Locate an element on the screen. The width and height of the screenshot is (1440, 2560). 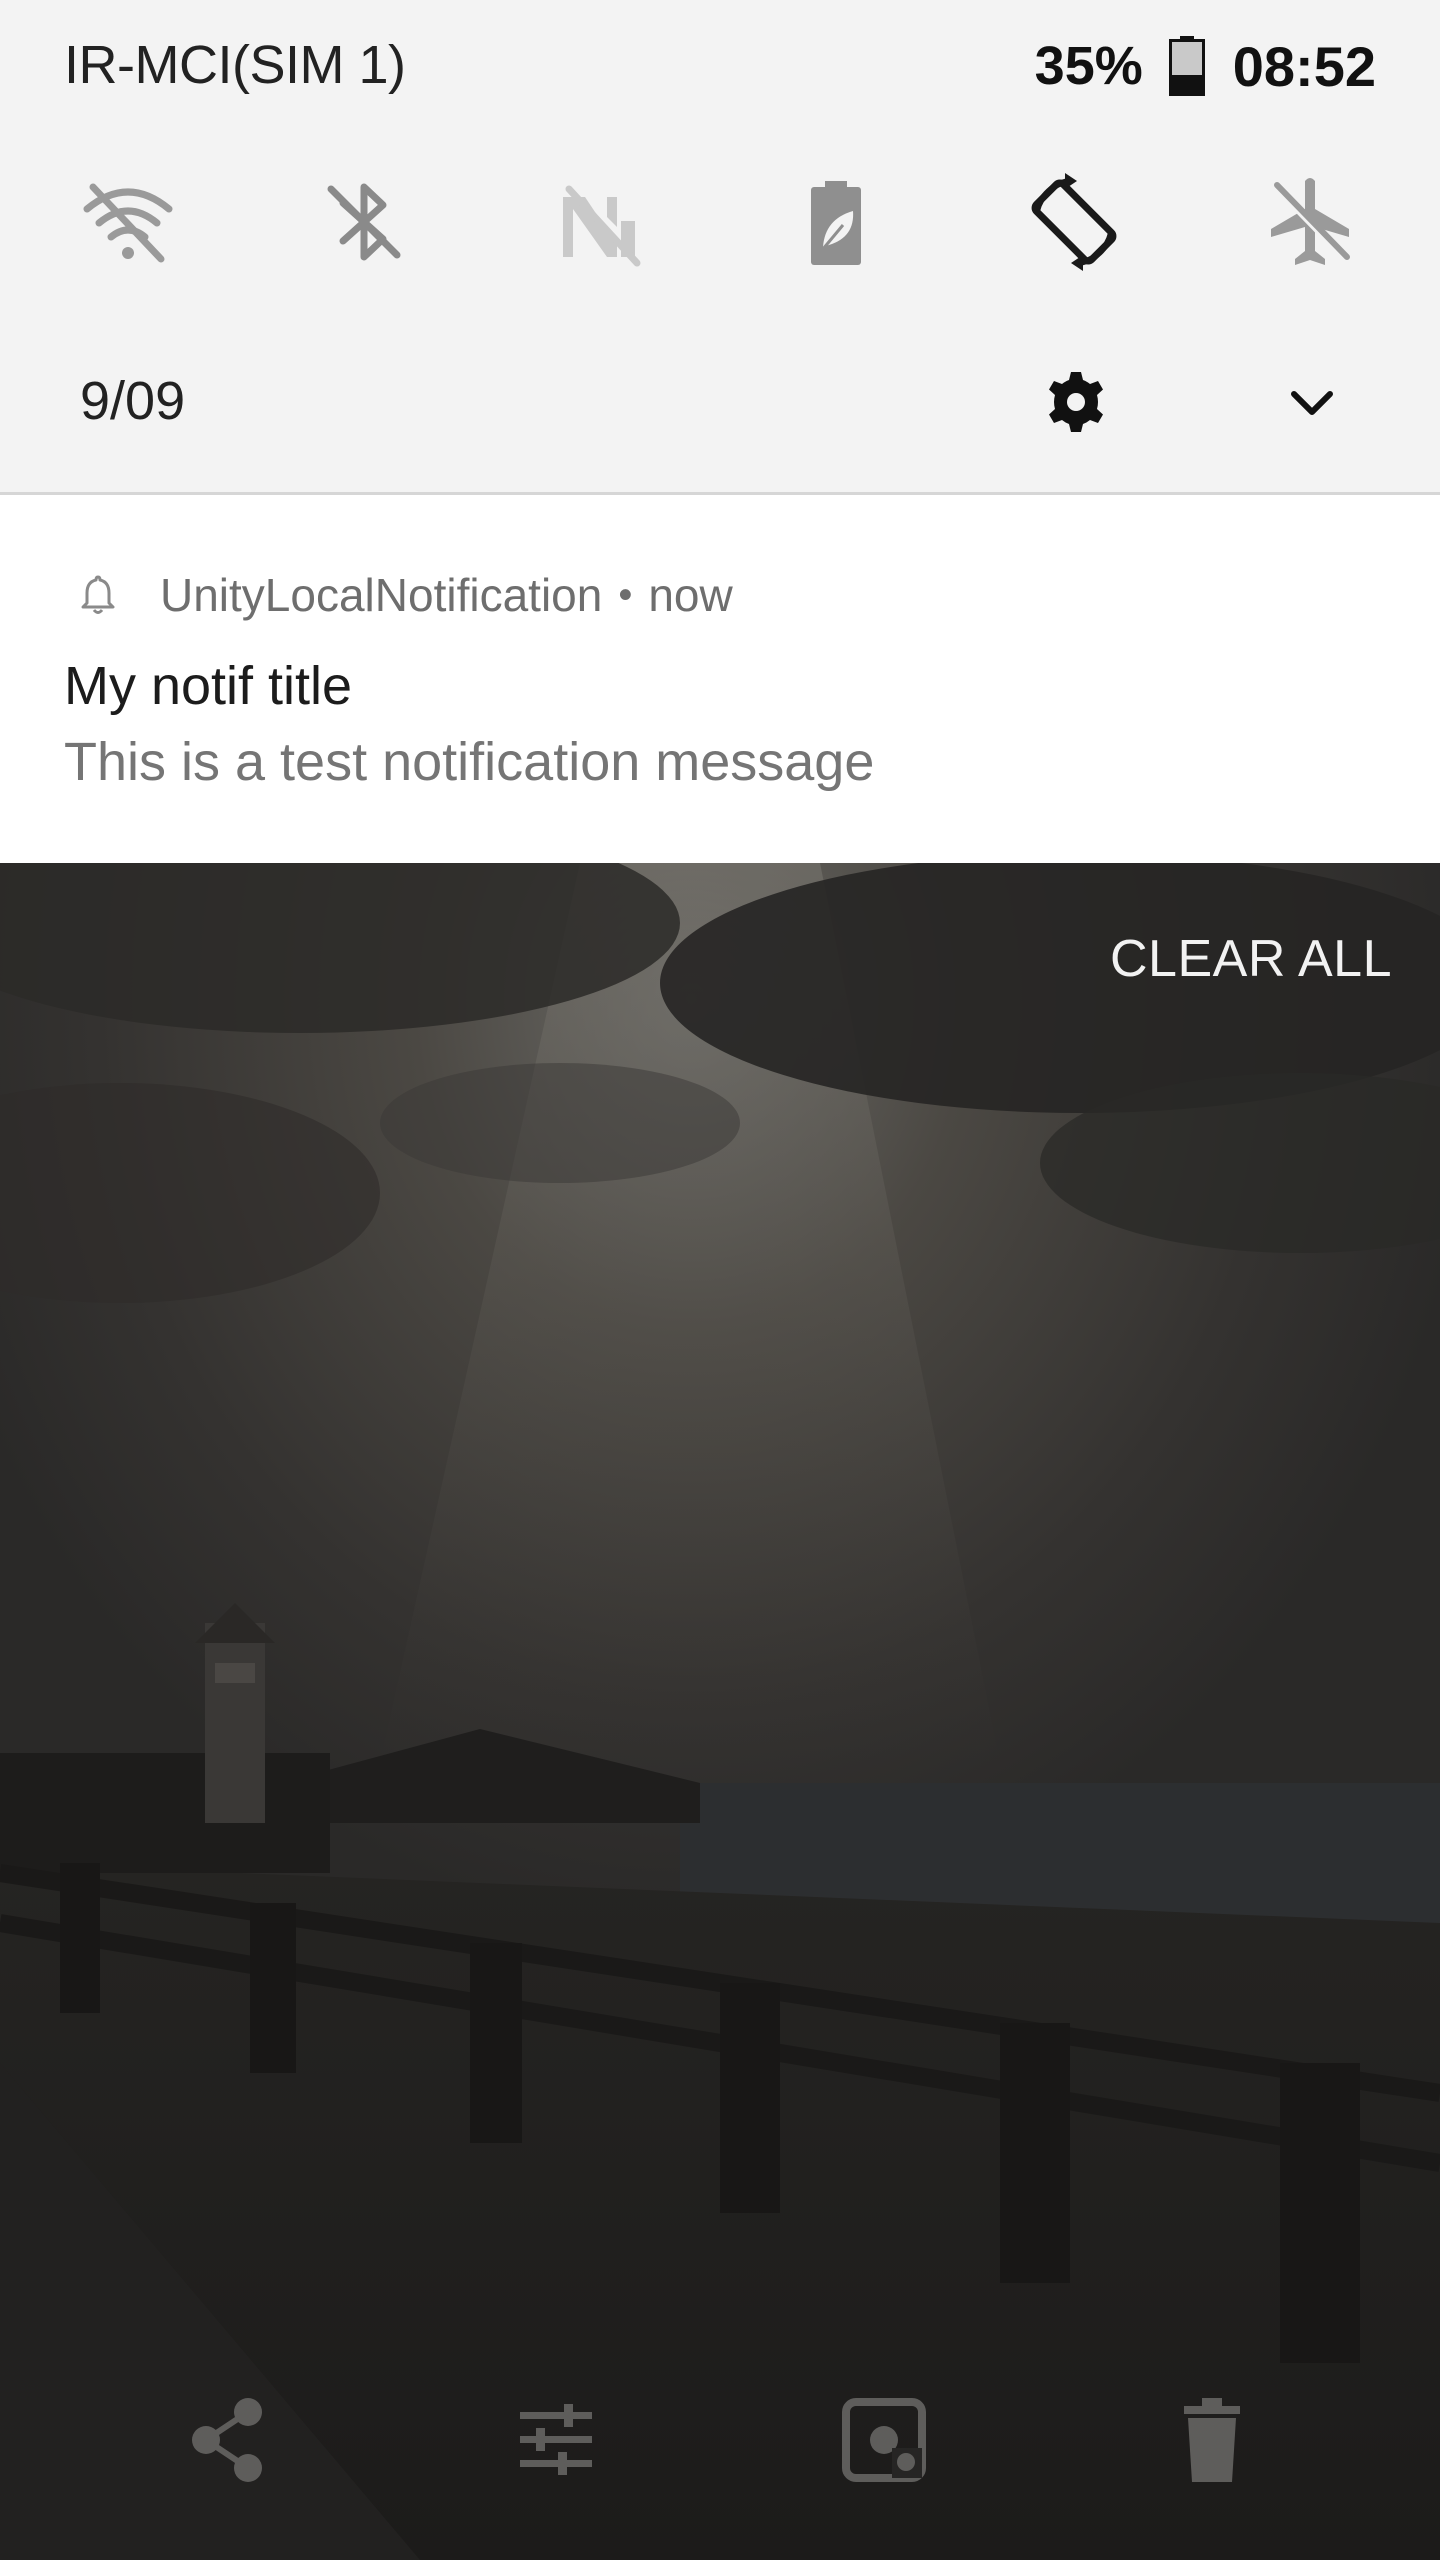
notification-time: now is located at coordinates (690, 595).